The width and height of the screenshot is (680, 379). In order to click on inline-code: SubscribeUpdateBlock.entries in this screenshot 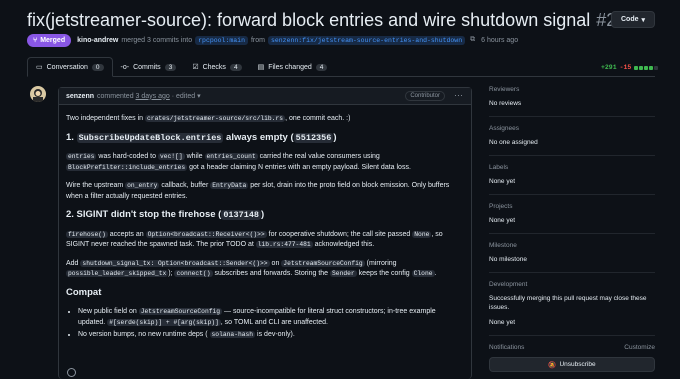, I will do `click(150, 137)`.